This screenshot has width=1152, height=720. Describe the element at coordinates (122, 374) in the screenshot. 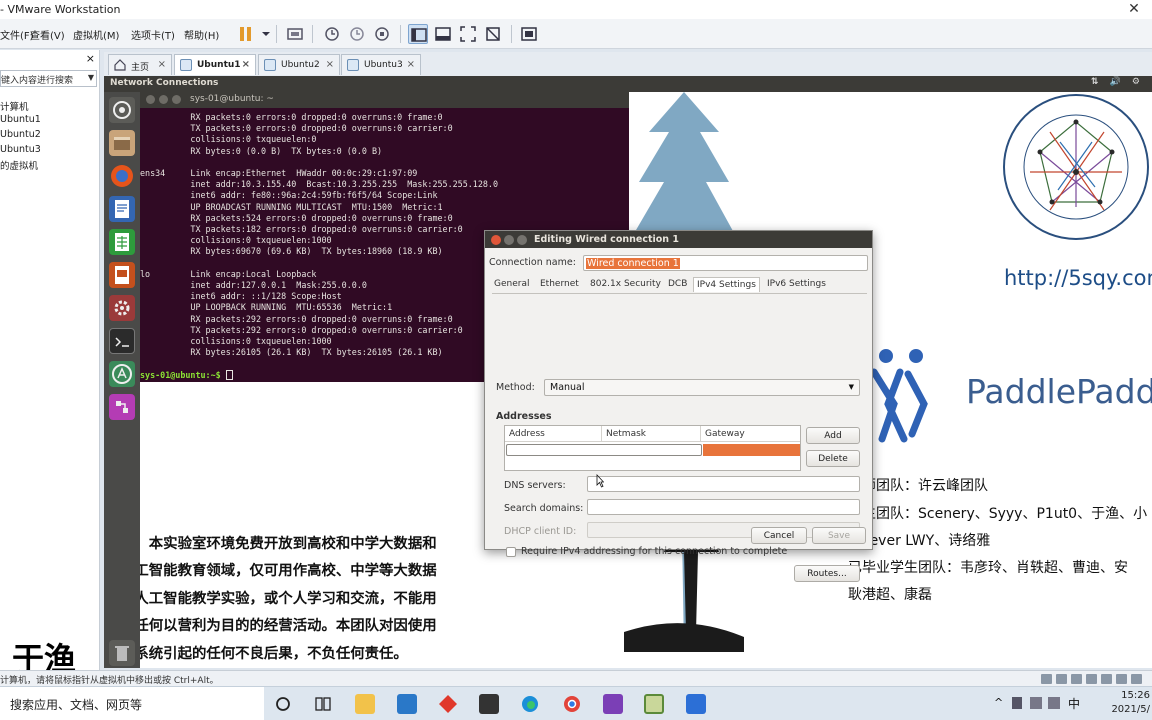

I see `software-updater-icon` at that location.